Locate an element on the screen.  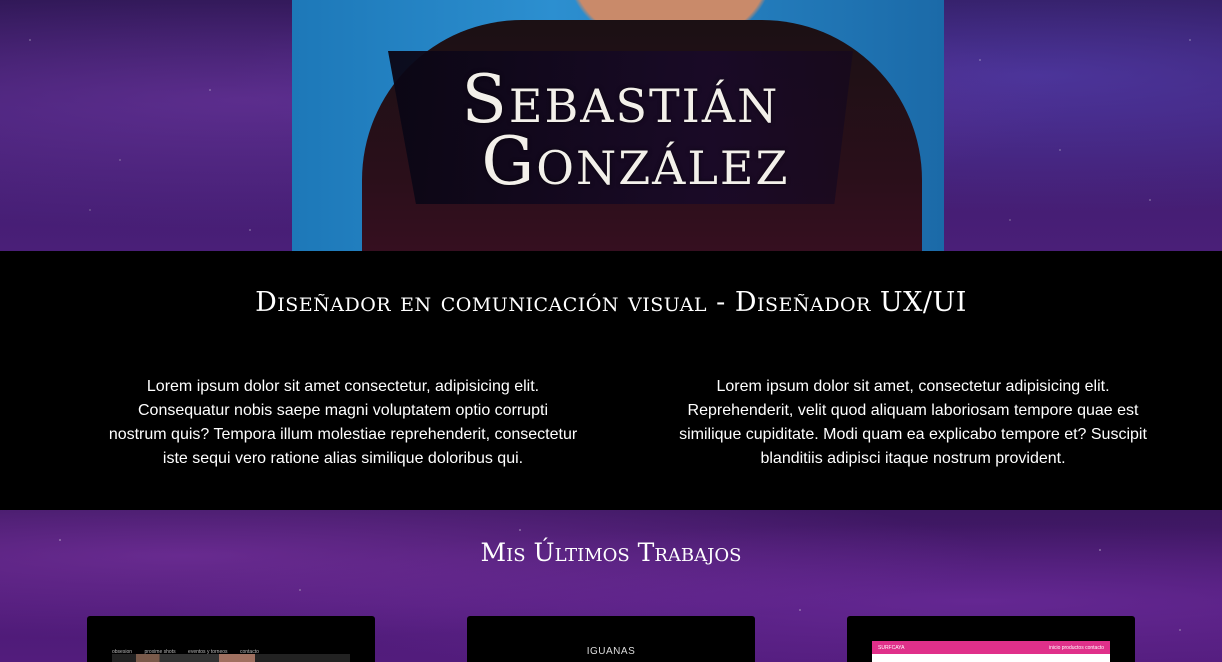
thumbnail-brand: SURFCAYA is located at coordinates (891, 647).